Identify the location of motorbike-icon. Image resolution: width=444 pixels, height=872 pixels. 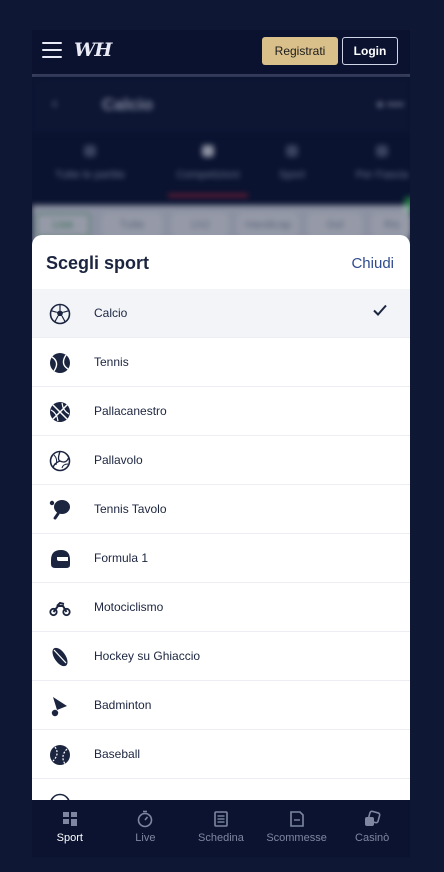
(60, 609).